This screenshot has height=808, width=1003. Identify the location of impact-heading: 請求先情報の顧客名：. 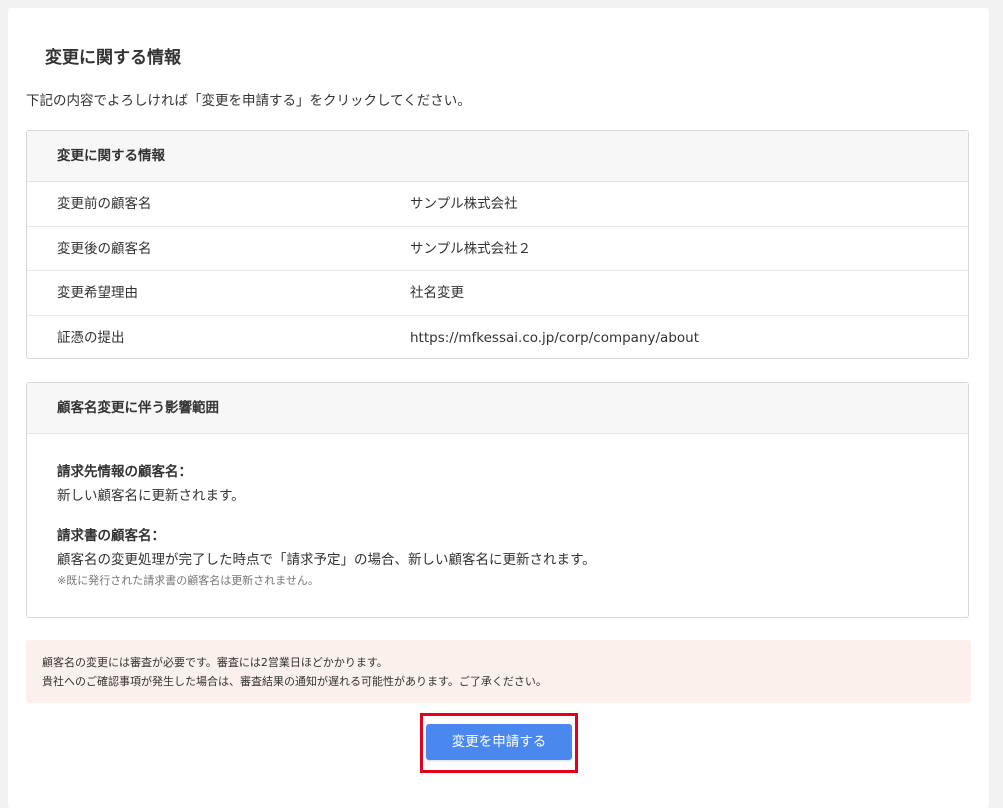
(124, 472).